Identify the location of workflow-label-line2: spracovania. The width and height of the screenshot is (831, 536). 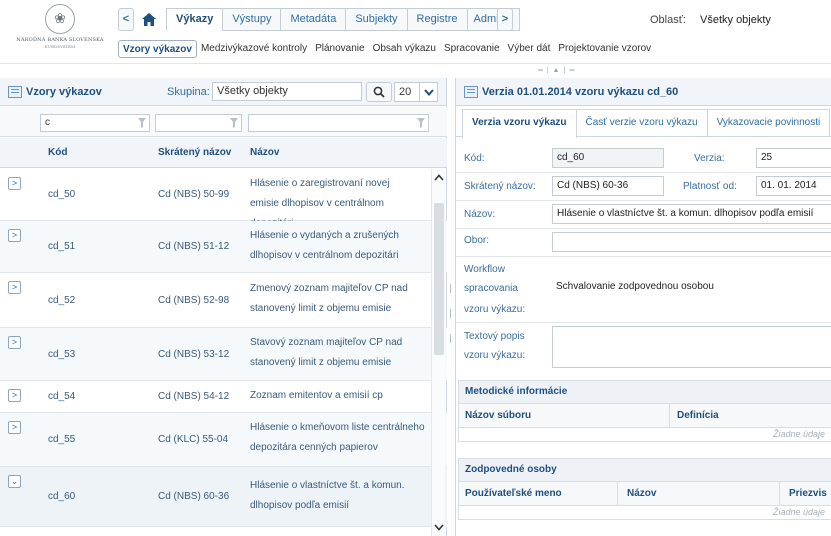
(491, 288).